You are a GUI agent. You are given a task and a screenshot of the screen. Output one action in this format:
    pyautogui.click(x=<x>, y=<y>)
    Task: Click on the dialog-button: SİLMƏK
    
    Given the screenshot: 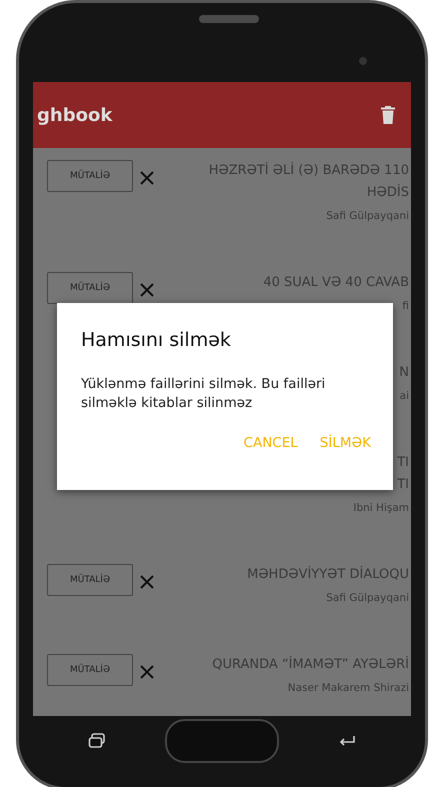 What is the action you would take?
    pyautogui.click(x=345, y=443)
    